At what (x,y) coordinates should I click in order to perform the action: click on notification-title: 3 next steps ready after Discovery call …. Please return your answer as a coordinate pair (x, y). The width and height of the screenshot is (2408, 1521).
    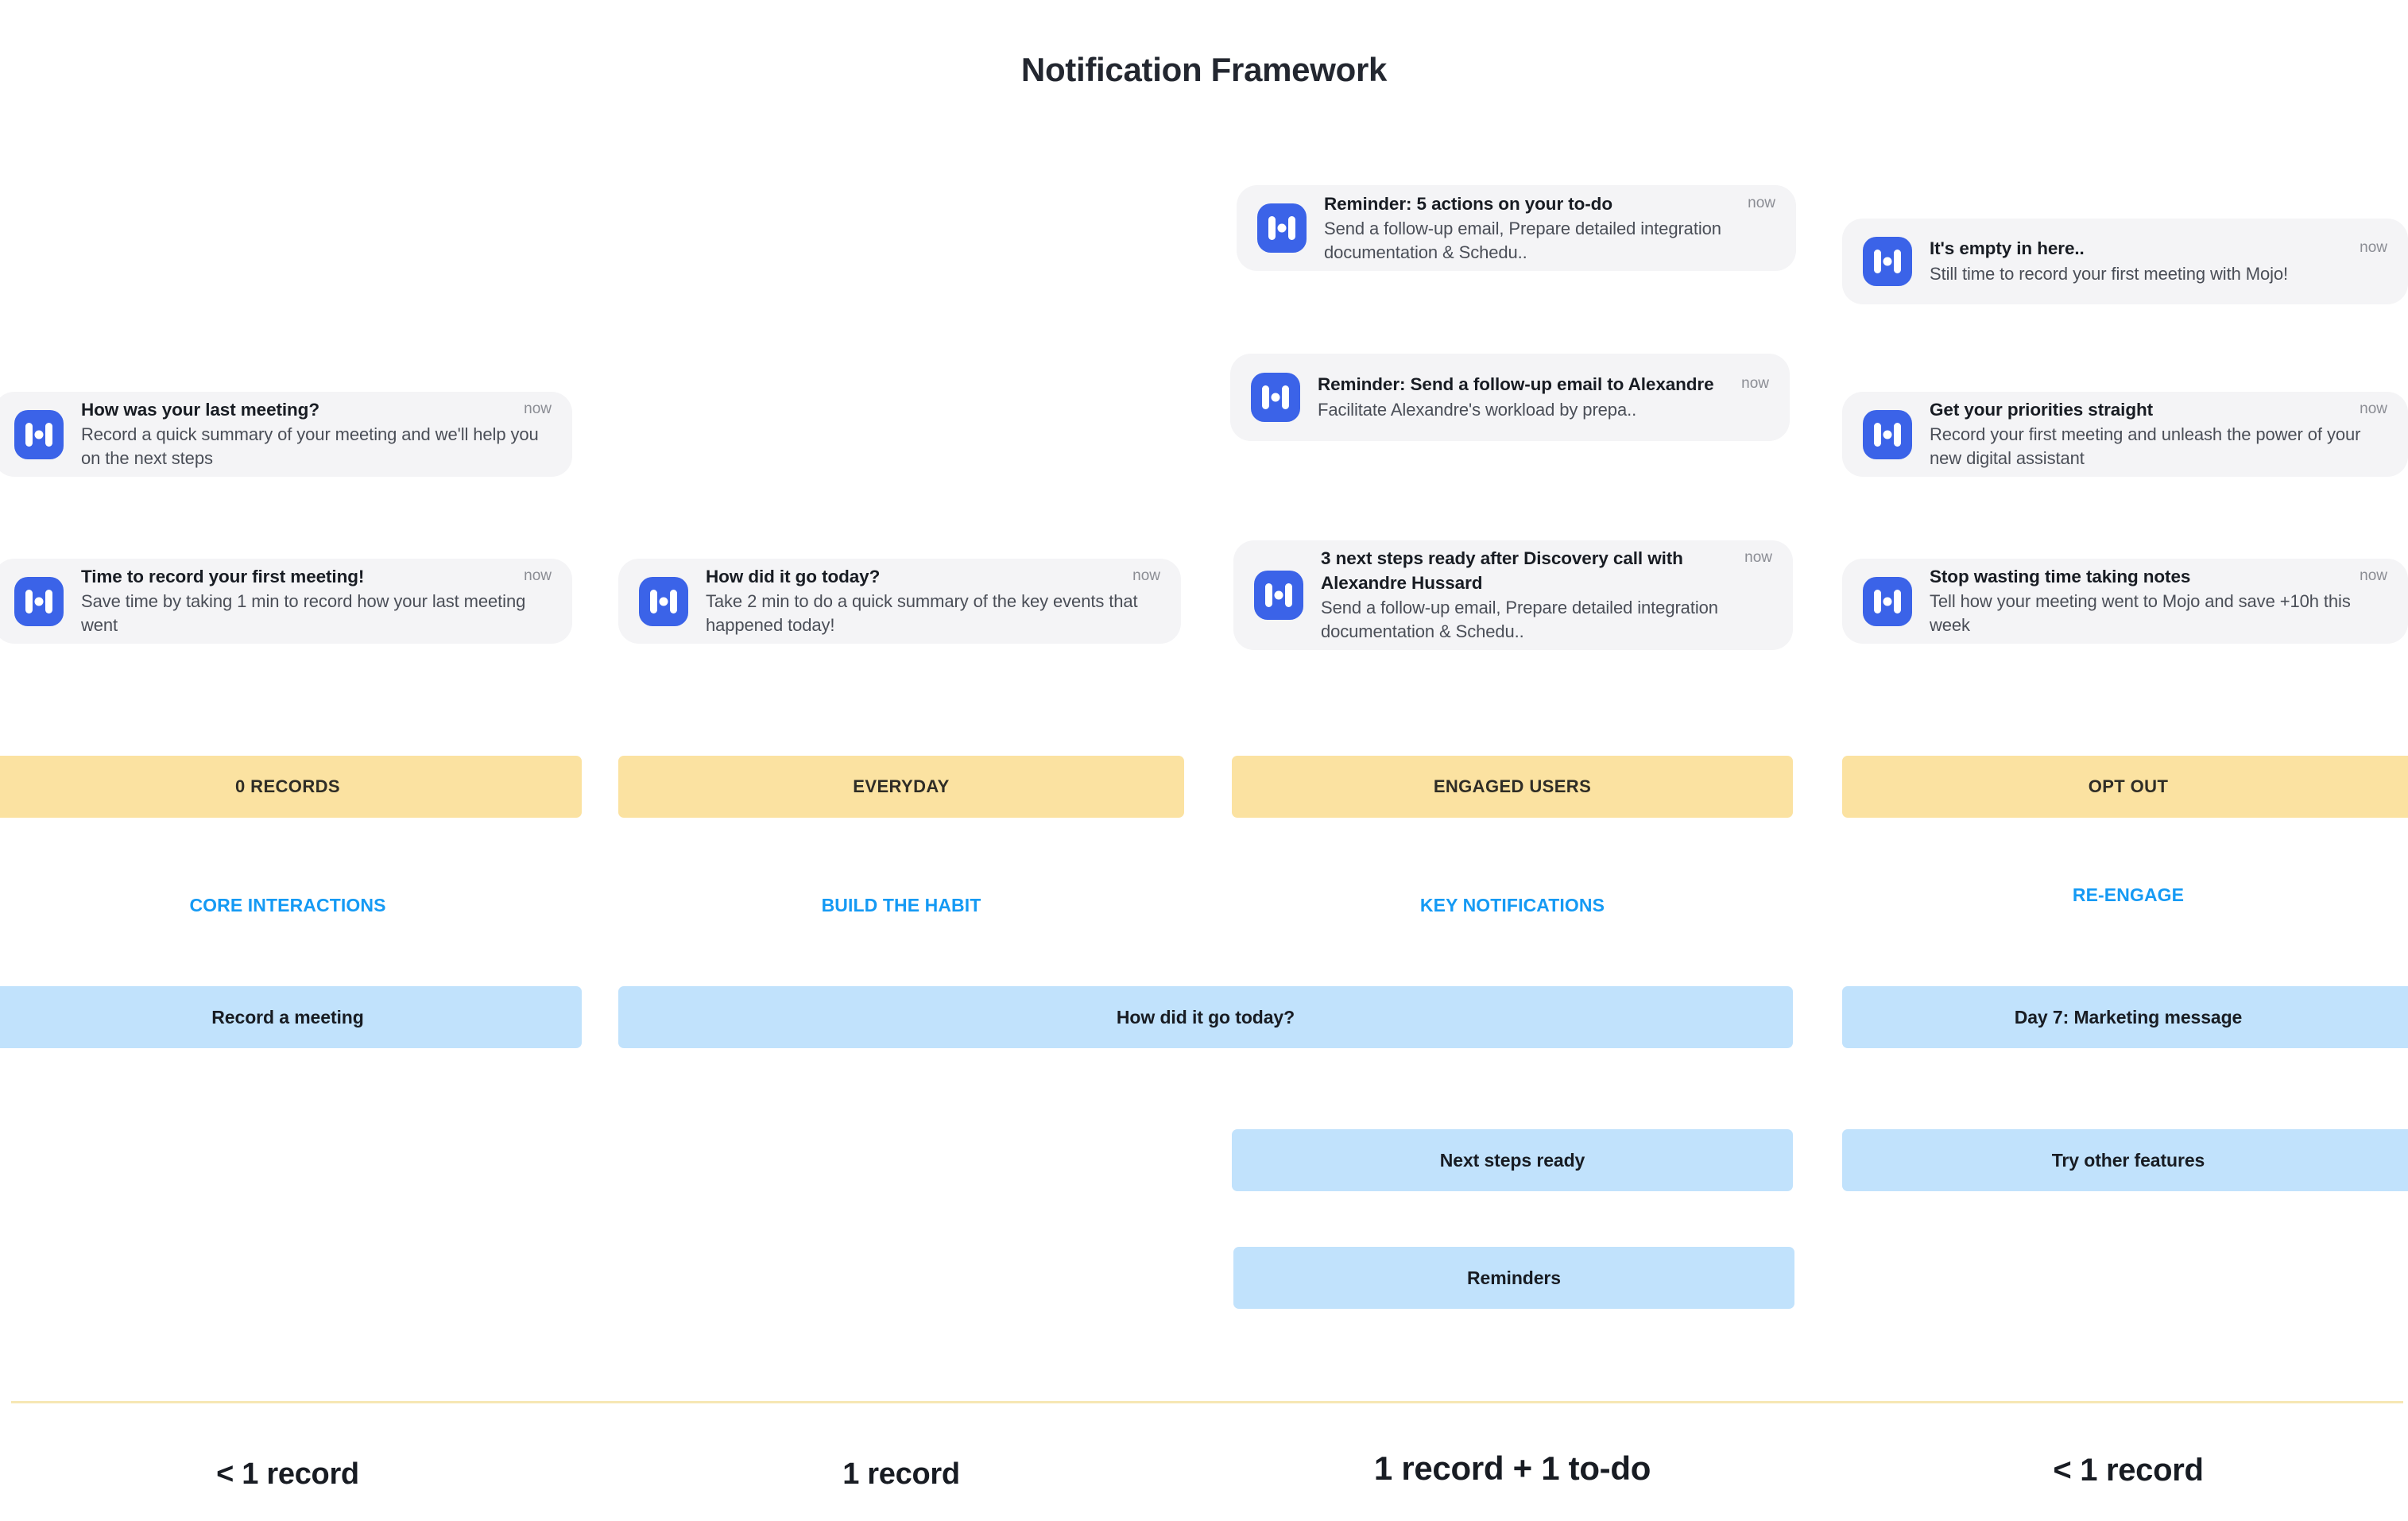
    Looking at the image, I should click on (1502, 570).